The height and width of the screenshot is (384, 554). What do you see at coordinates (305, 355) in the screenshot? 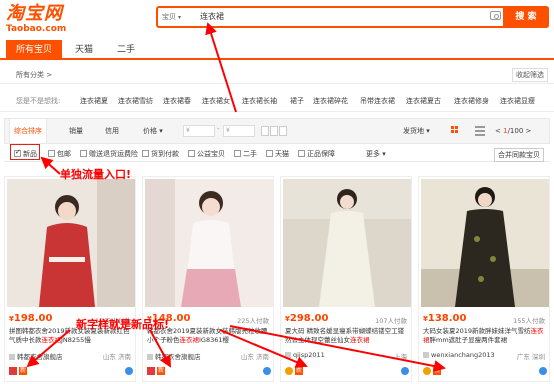
I see `shop-name: qiisp2011` at bounding box center [305, 355].